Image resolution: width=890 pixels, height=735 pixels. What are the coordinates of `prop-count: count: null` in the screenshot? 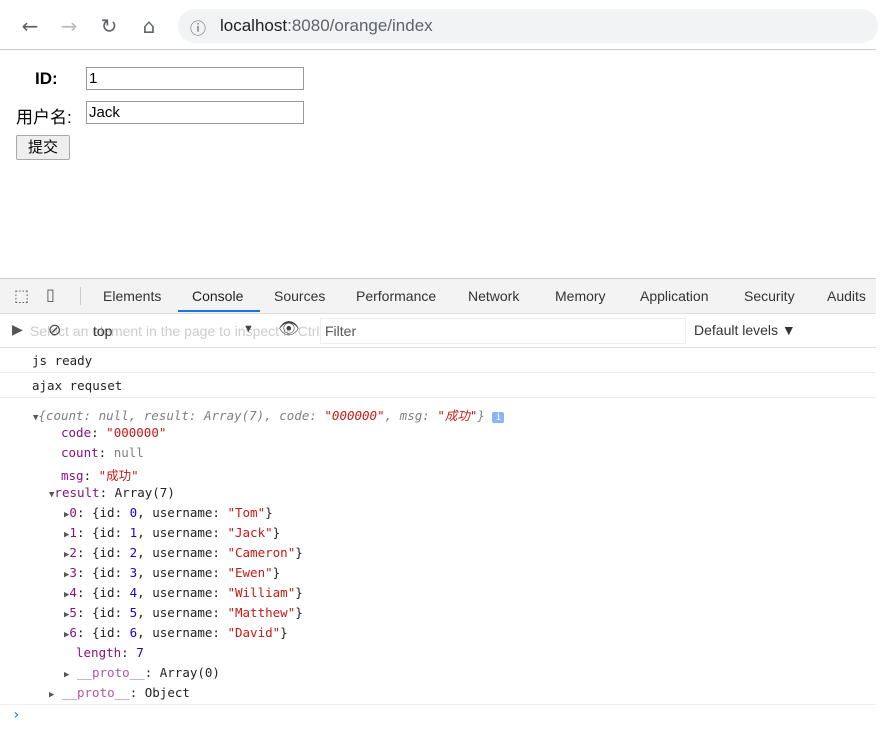 It's located at (102, 452).